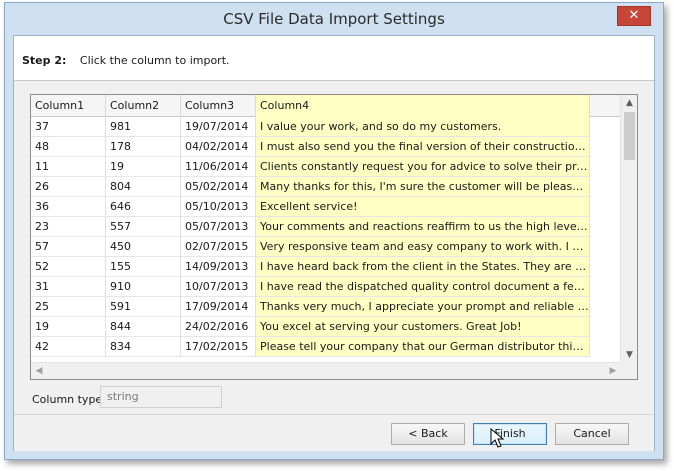 The width and height of the screenshot is (674, 471). What do you see at coordinates (143, 227) in the screenshot?
I see `table-cell-column2: 557` at bounding box center [143, 227].